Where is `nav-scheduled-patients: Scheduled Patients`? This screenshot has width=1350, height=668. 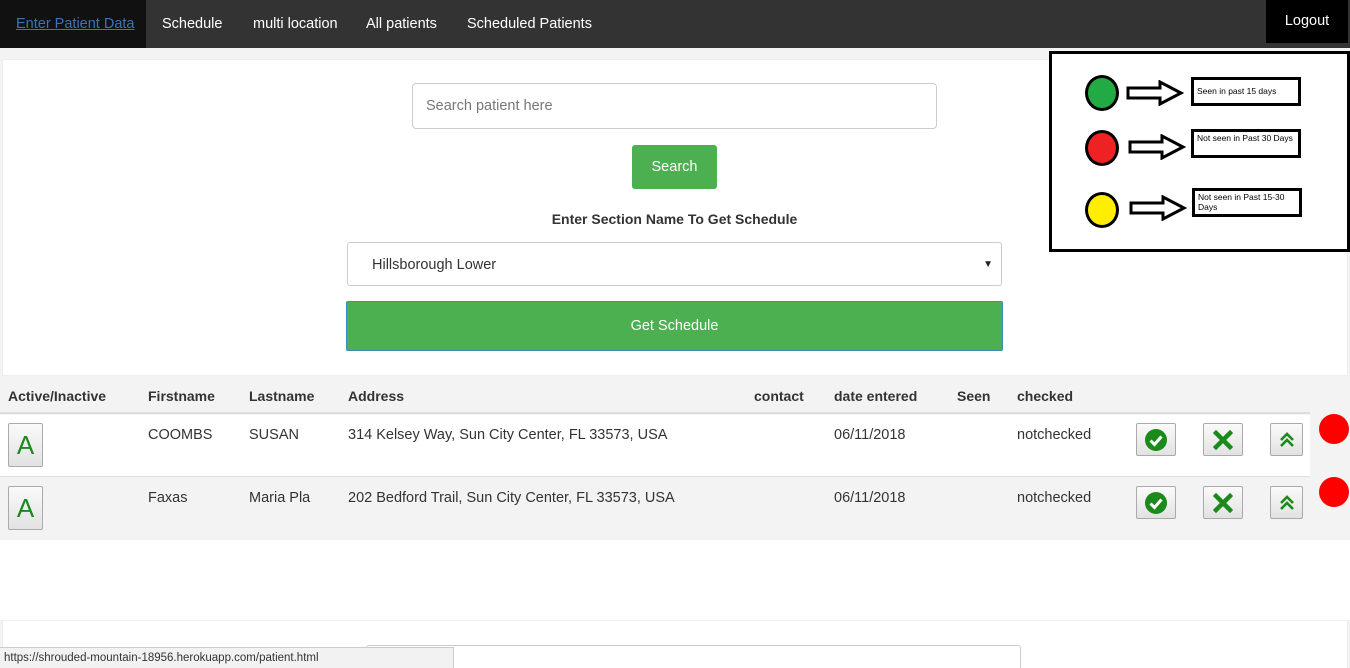 nav-scheduled-patients: Scheduled Patients is located at coordinates (529, 24).